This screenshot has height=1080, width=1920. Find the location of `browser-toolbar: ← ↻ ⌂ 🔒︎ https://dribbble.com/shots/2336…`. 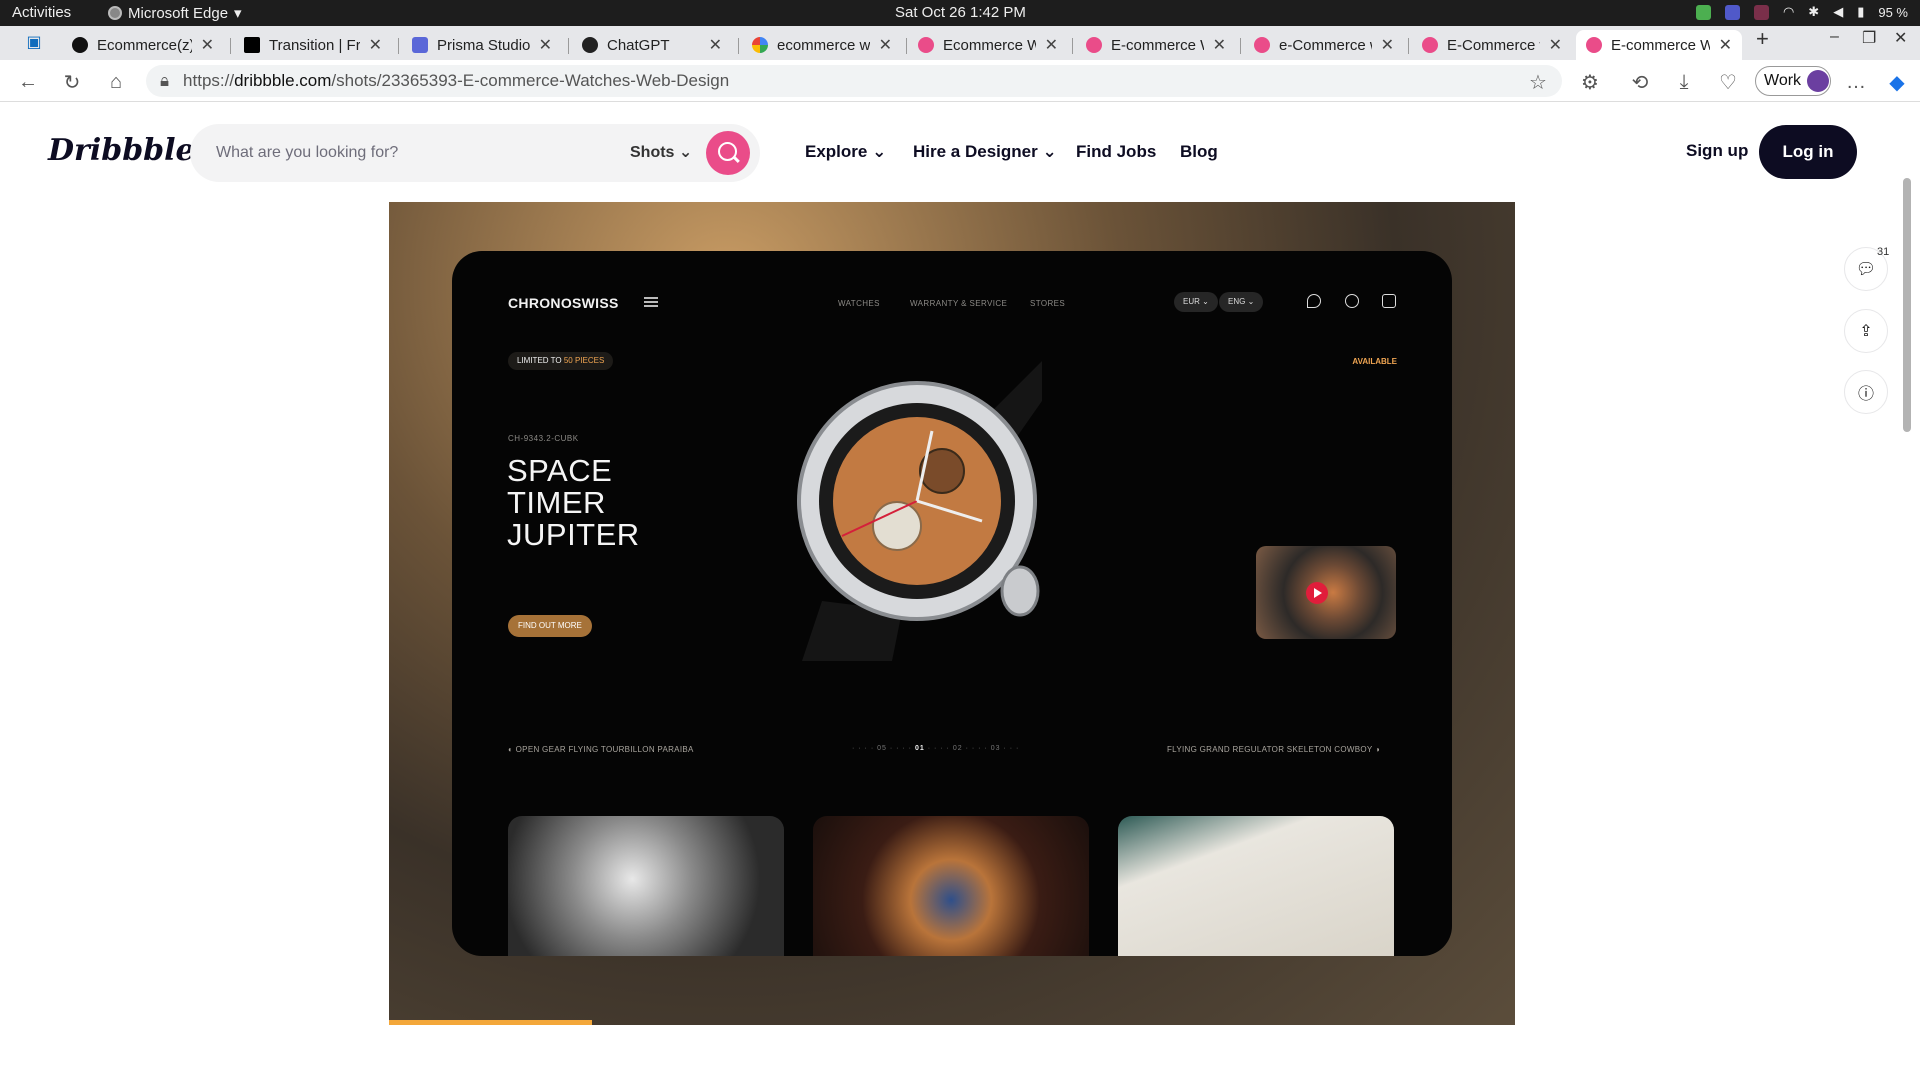

browser-toolbar: ← ↻ ⌂ 🔒︎ https://dribbble.com/shots/2336… is located at coordinates (960, 81).